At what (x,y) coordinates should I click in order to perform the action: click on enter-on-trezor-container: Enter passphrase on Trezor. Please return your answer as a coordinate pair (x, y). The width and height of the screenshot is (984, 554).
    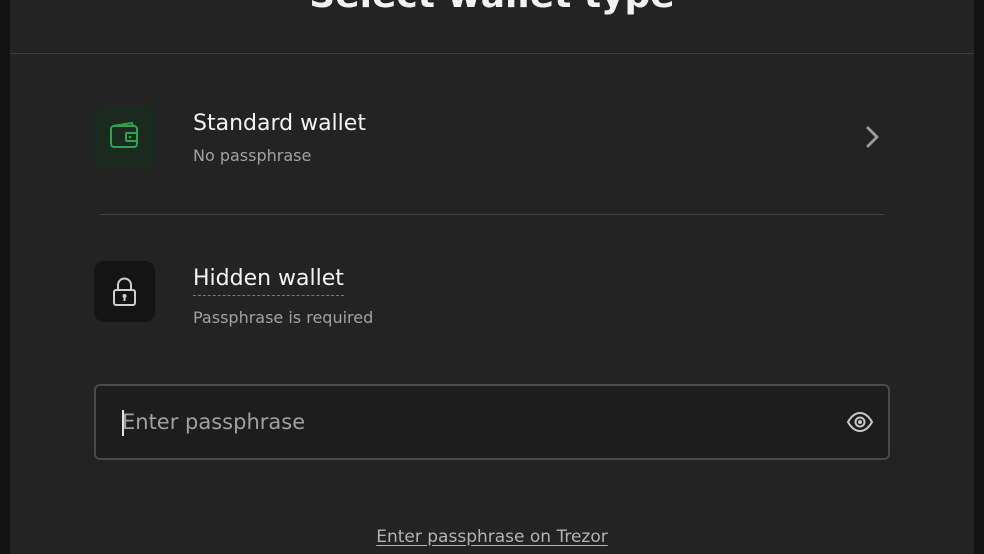
    Looking at the image, I should click on (492, 537).